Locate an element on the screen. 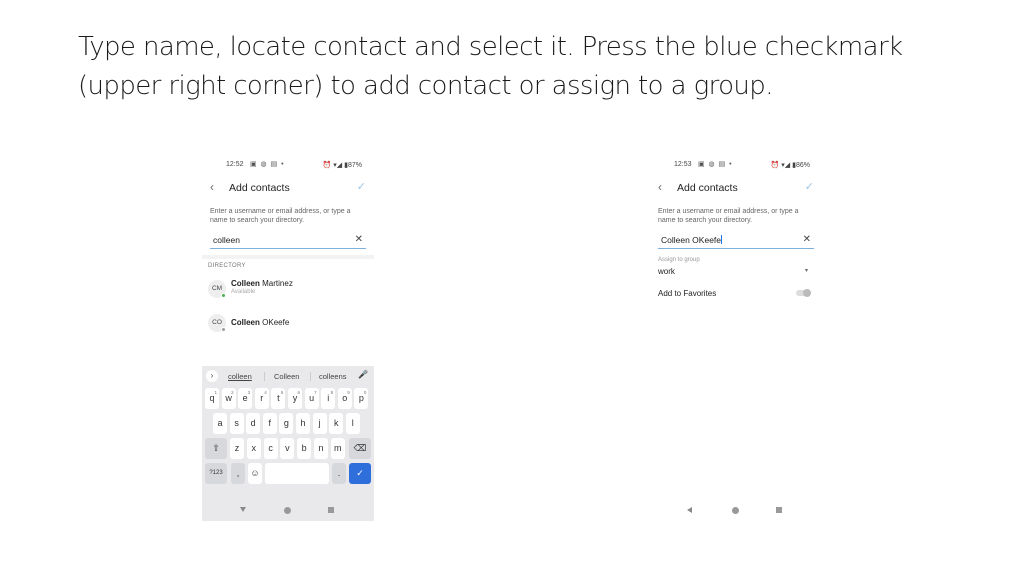 This screenshot has width=1024, height=576. key-number-hint: 1 is located at coordinates (215, 392).